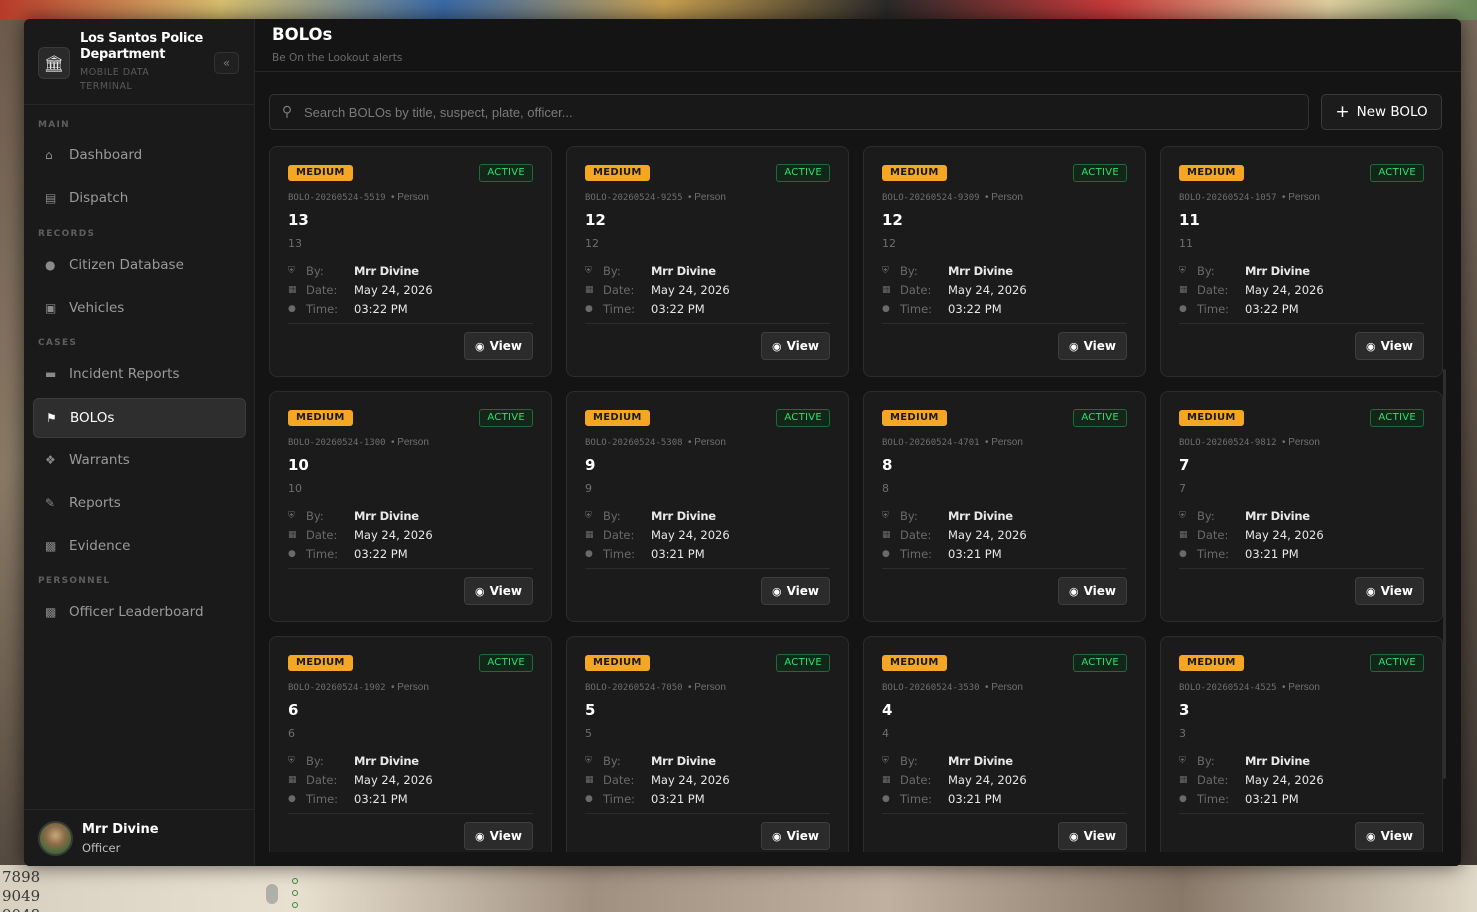 The width and height of the screenshot is (1477, 912). What do you see at coordinates (931, 688) in the screenshot?
I see `bolo-id: BOLO-20260524-3530` at bounding box center [931, 688].